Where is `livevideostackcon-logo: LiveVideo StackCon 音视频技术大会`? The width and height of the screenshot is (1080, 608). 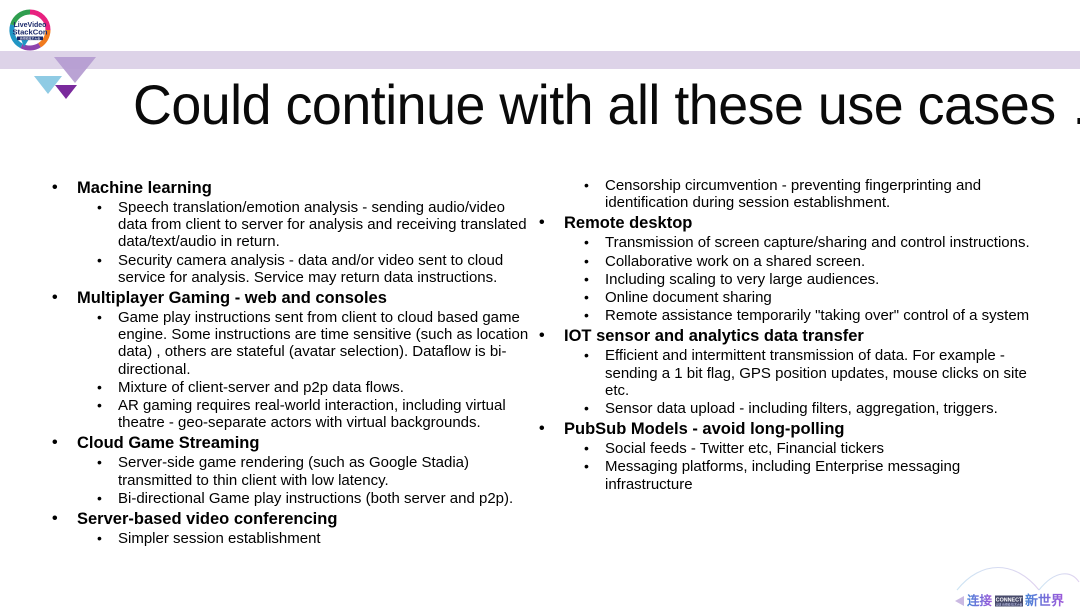 livevideostackcon-logo: LiveVideo StackCon 音视频技术大会 is located at coordinates (30, 30).